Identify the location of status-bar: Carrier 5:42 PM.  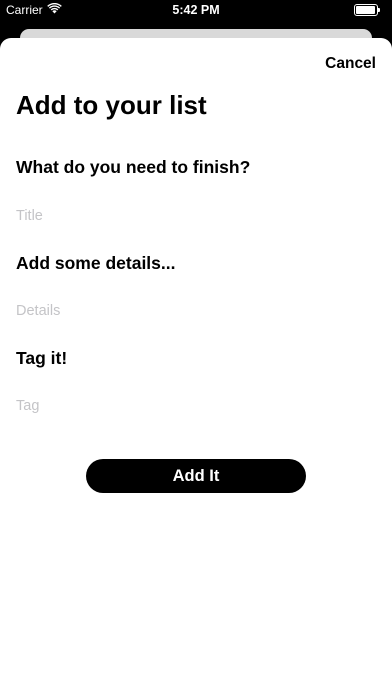
(196, 11).